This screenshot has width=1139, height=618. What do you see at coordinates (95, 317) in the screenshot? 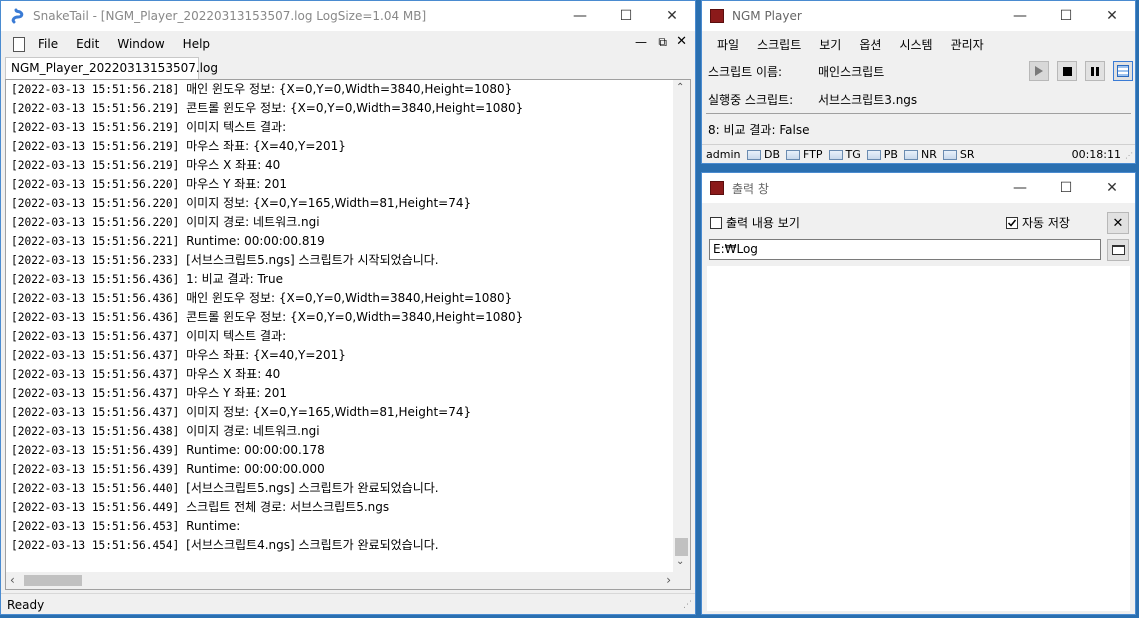
I see `log-timestamp: [2022-03-13 15:51:56.436]` at bounding box center [95, 317].